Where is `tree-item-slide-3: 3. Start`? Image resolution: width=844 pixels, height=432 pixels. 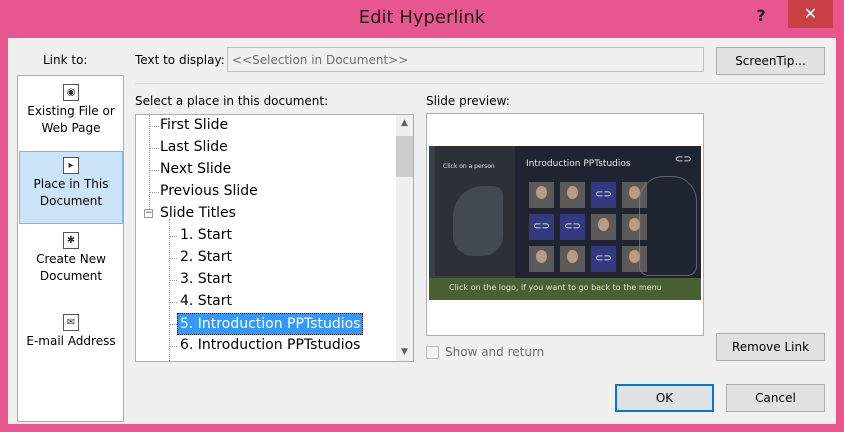 tree-item-slide-3: 3. Start is located at coordinates (206, 280).